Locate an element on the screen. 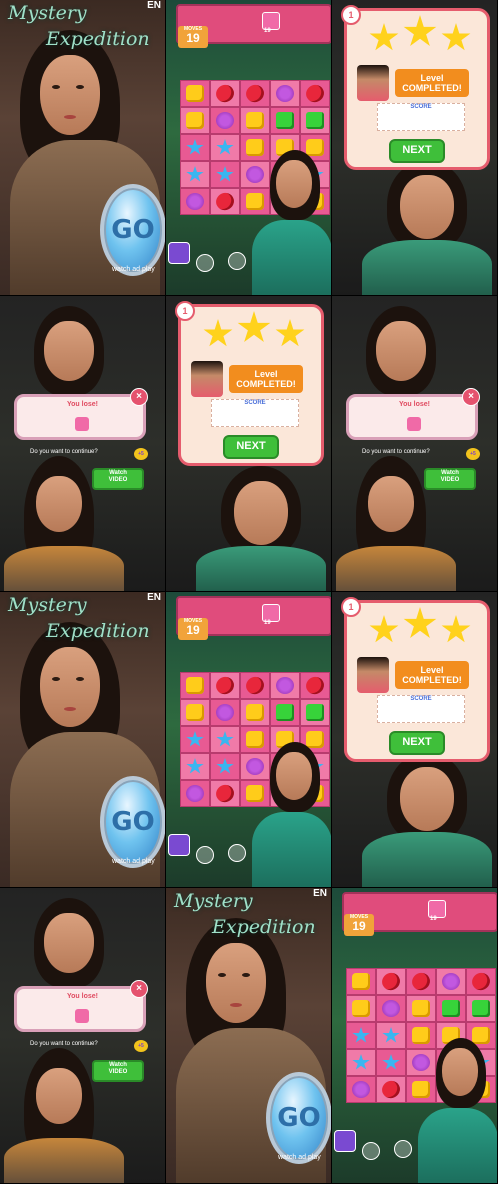  level-complete-panel: 1 Level COMPLETED! SCORE NEXT is located at coordinates (415, 679).